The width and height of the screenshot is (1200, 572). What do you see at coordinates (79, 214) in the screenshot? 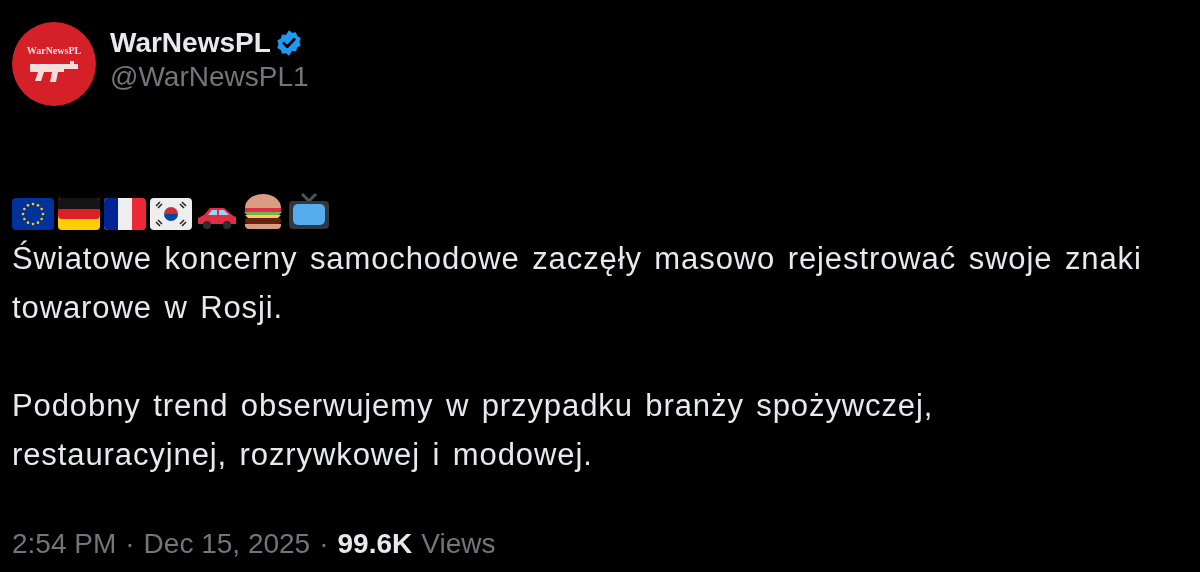
I see `germany-flag-icon` at bounding box center [79, 214].